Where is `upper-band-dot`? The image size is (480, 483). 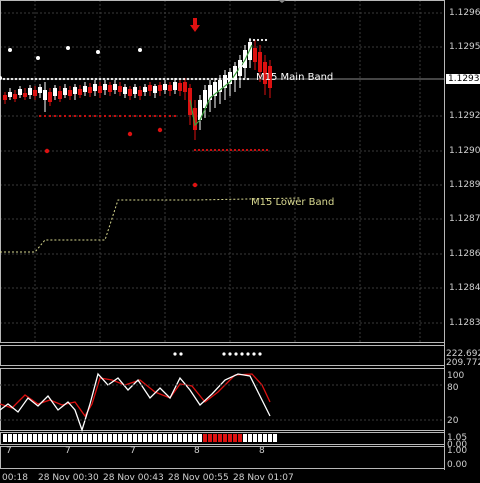 upper-band-dot is located at coordinates (266, 40).